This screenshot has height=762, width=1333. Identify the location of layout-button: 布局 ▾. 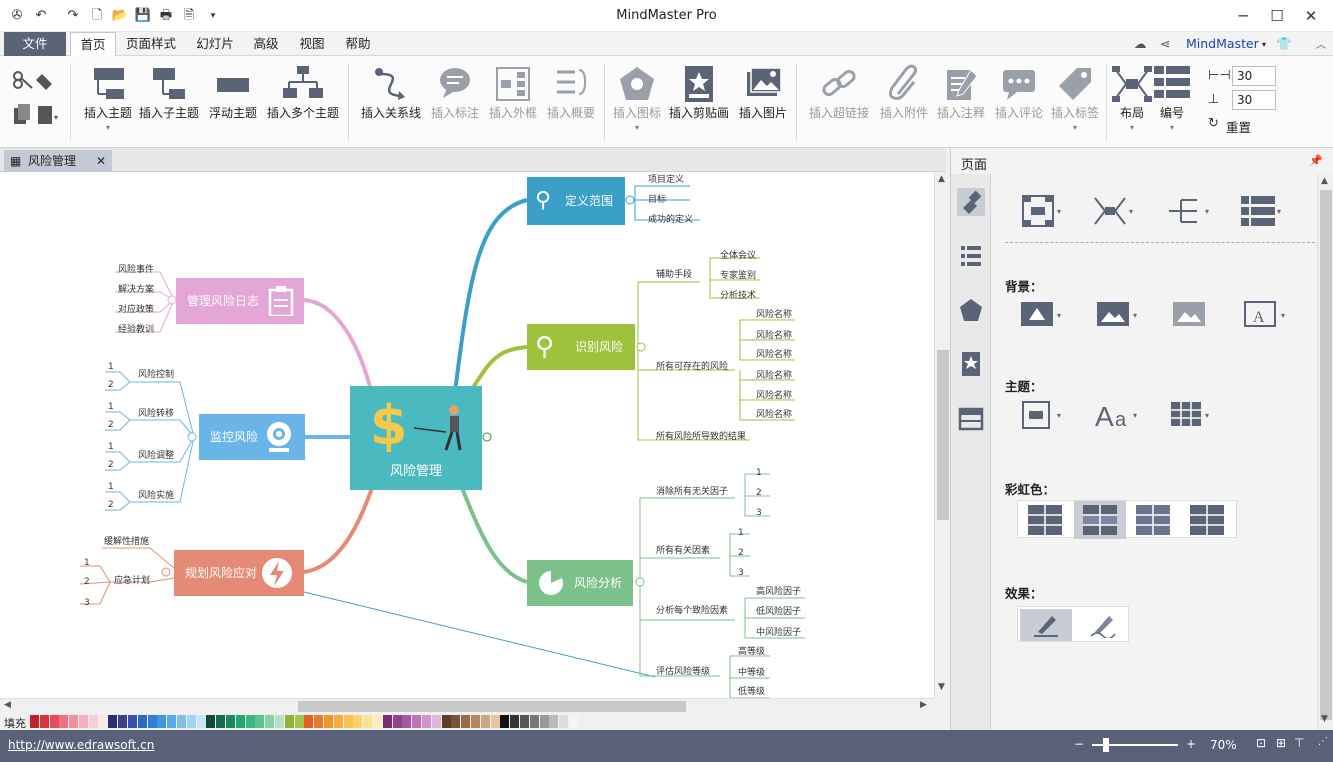
(1132, 98).